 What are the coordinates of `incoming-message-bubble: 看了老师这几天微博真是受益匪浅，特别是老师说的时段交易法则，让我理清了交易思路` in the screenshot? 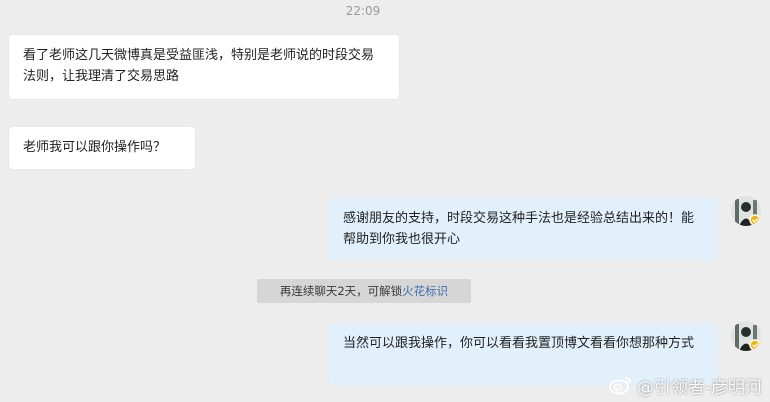 It's located at (204, 67).